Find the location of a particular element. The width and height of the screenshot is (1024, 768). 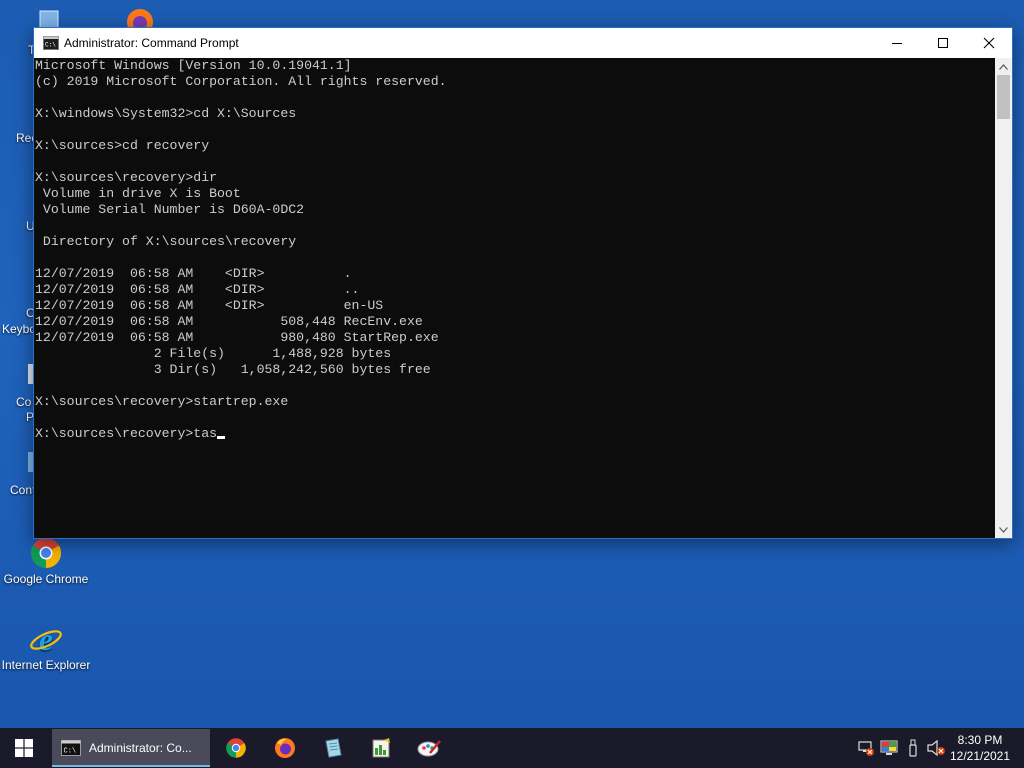

tray-usb-icon is located at coordinates (913, 748).